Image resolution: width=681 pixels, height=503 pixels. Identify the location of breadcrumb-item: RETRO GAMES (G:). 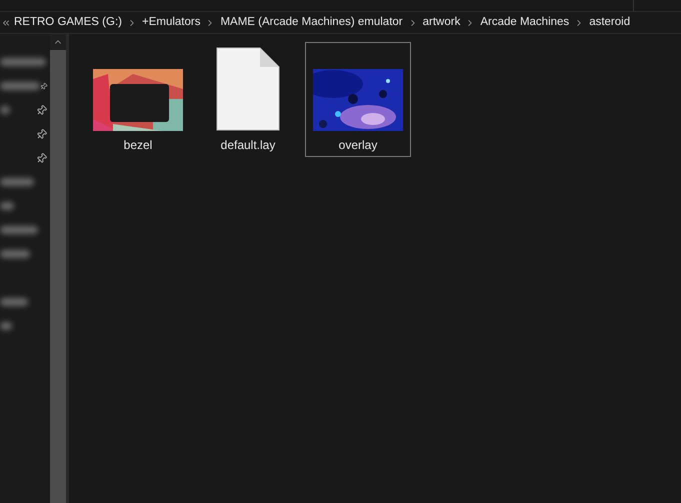
(68, 23).